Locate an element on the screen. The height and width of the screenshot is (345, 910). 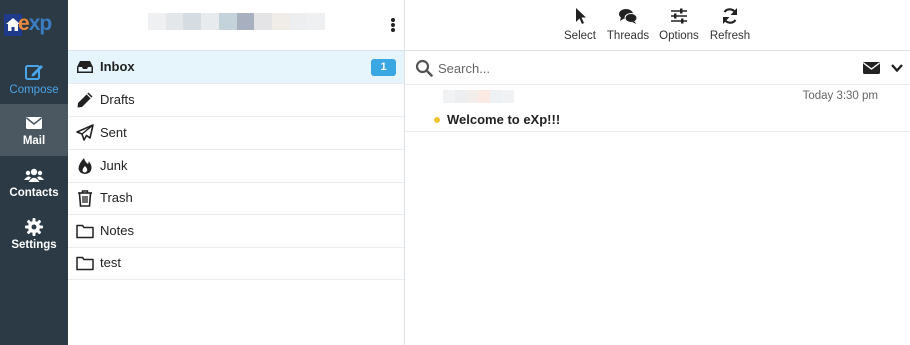
folder-test: test is located at coordinates (236, 263).